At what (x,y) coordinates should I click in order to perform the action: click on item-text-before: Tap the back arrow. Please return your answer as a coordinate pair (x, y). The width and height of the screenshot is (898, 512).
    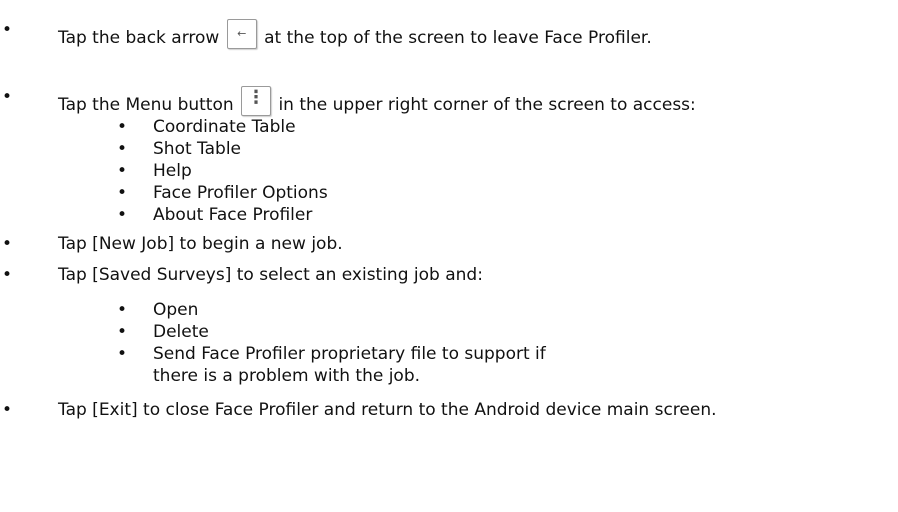
    Looking at the image, I should click on (139, 38).